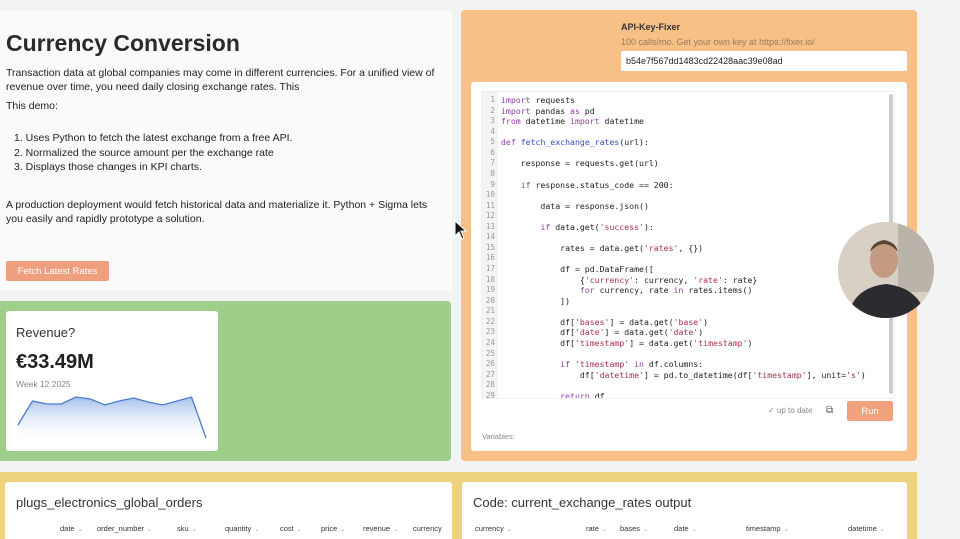 This screenshot has width=960, height=539. Describe the element at coordinates (674, 258) in the screenshot. I see `code-line: 16` at that location.